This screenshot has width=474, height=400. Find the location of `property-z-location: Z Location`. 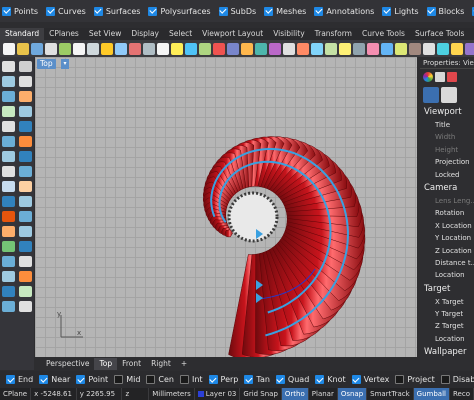

property-z-location: Z Location is located at coordinates (447, 251).